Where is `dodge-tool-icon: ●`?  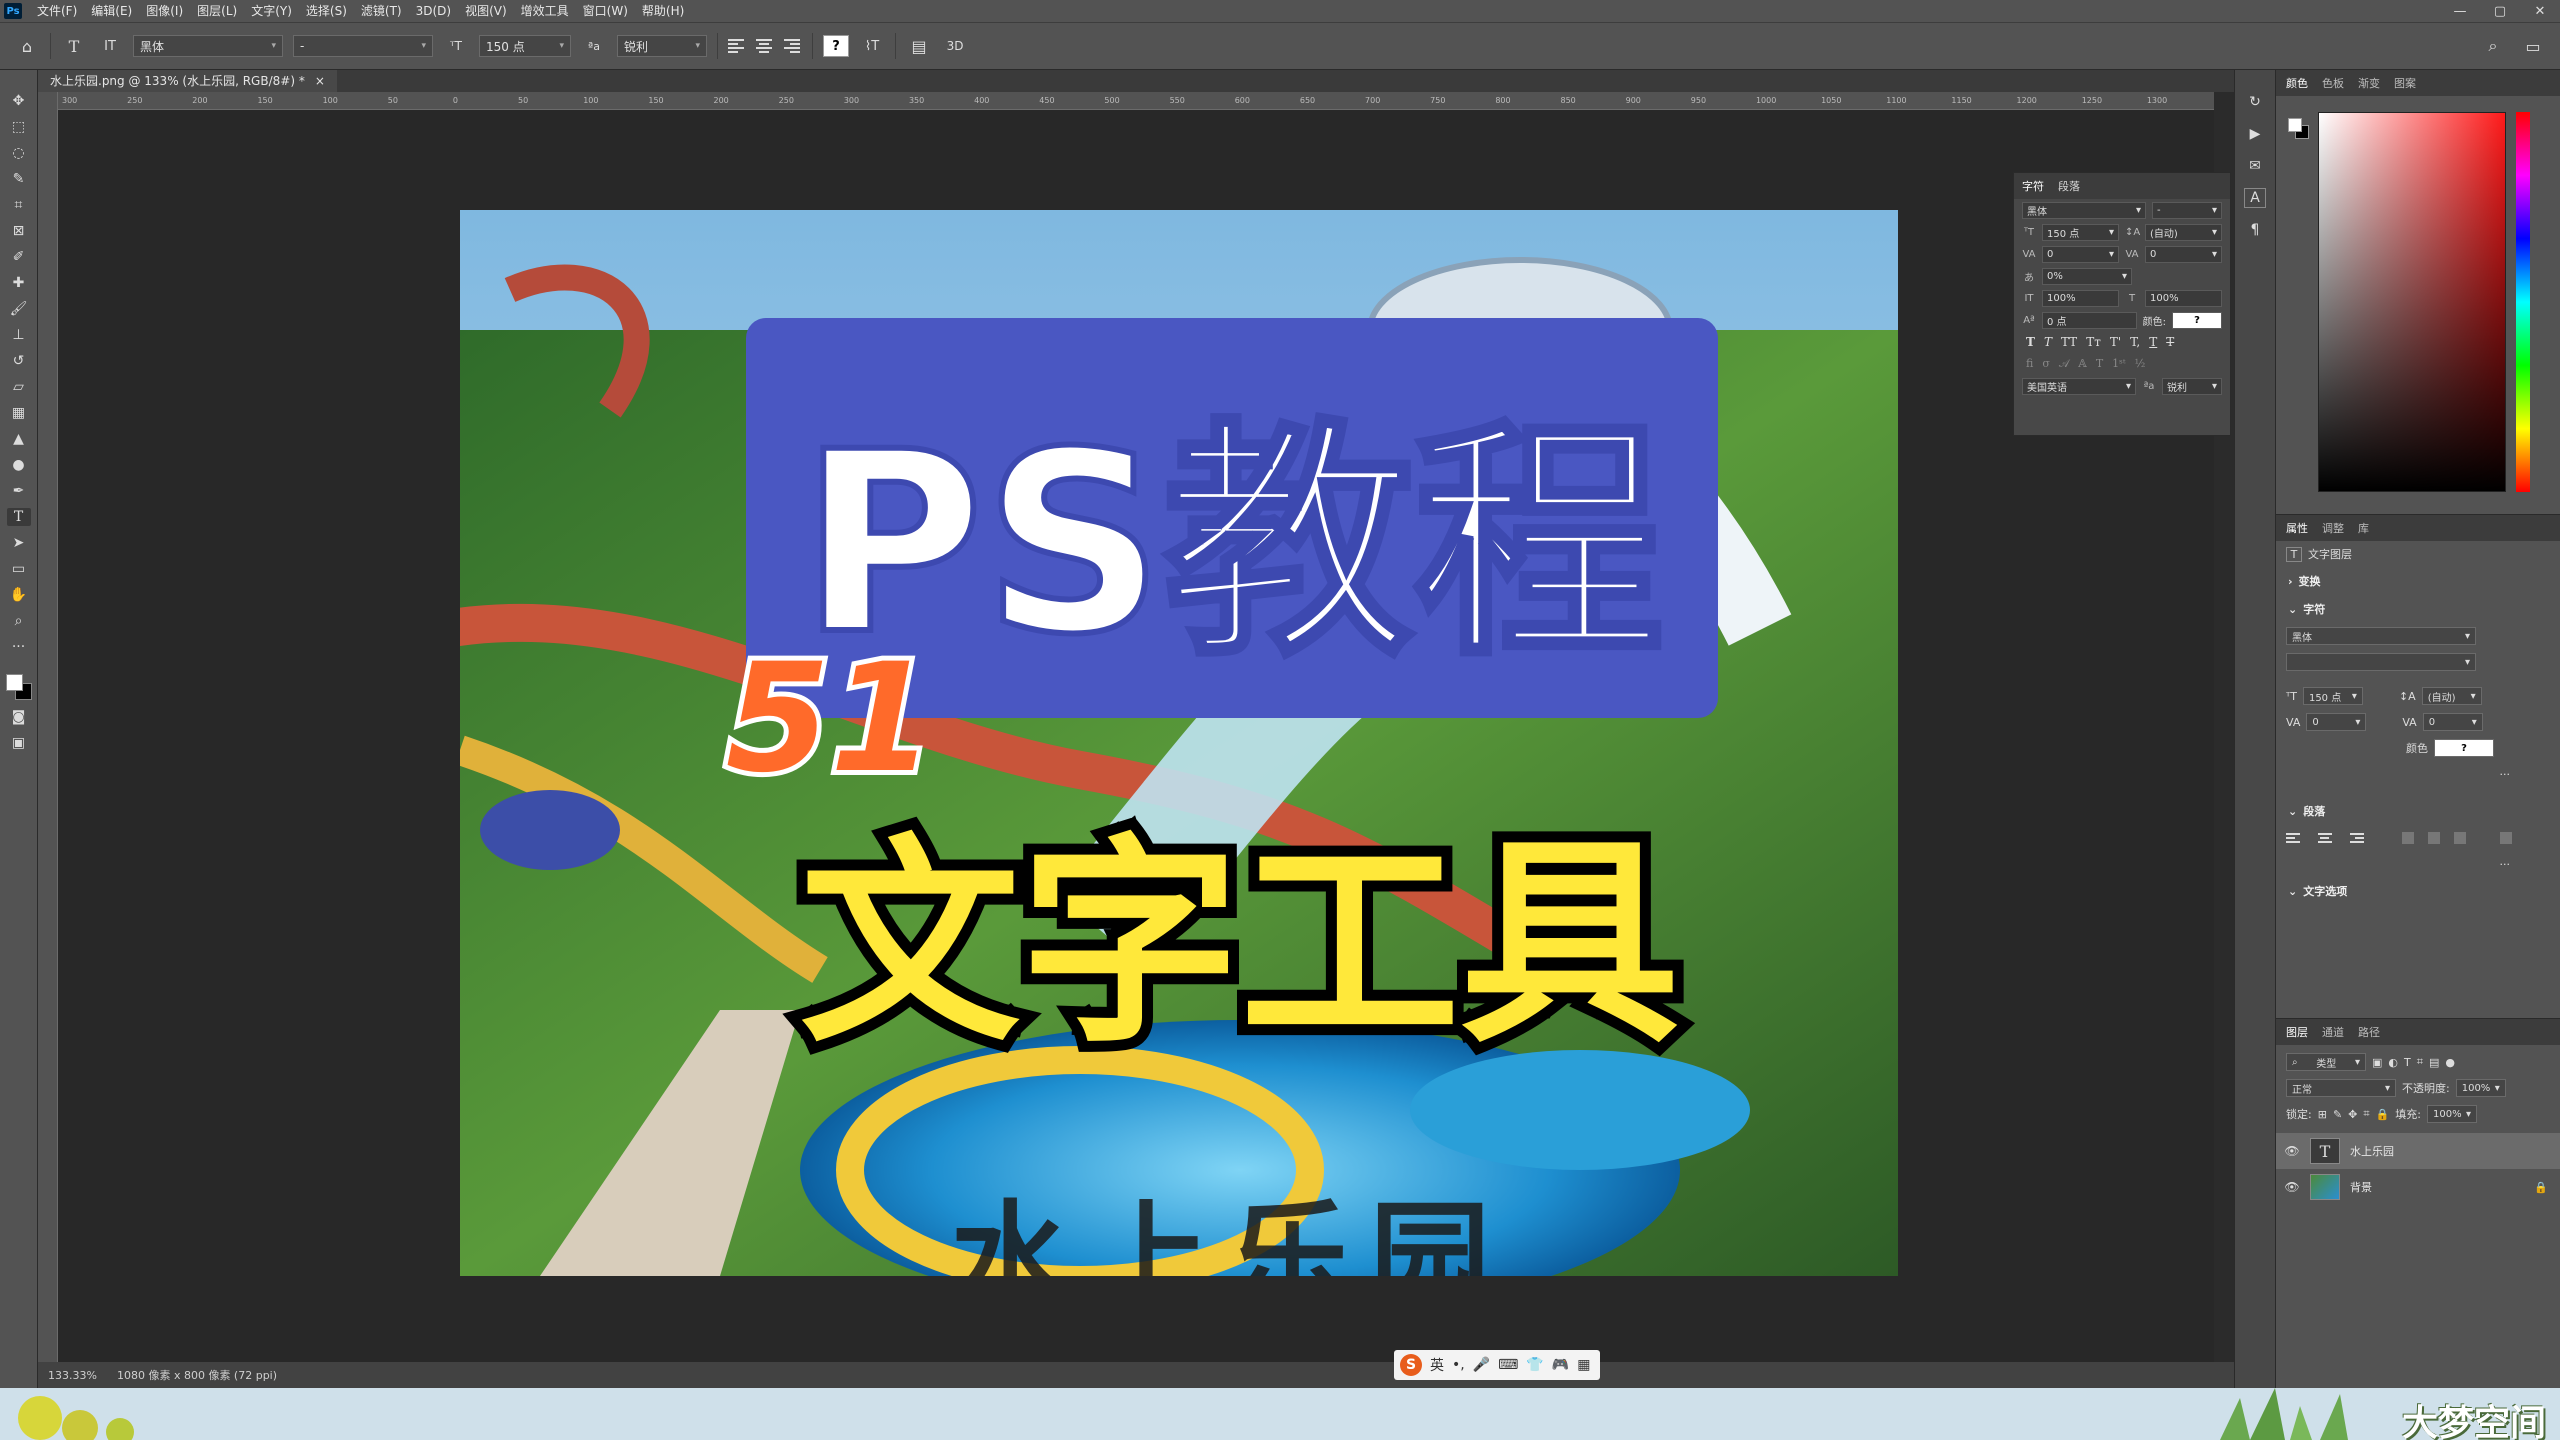
dodge-tool-icon: ● is located at coordinates (19, 465).